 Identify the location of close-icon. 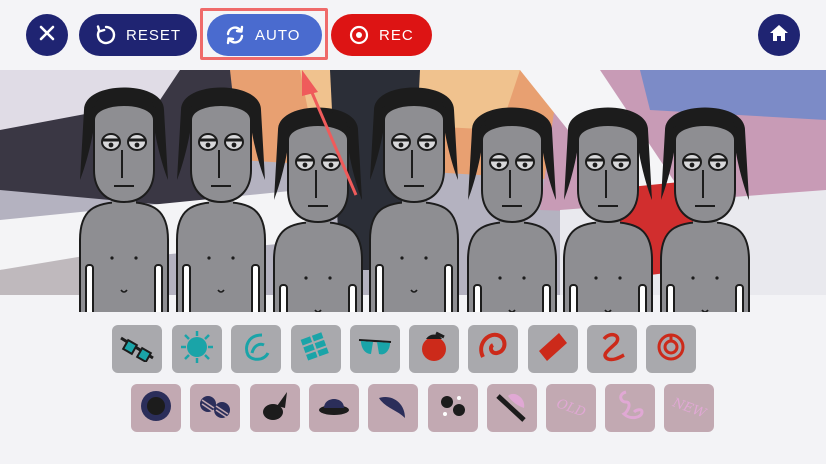
(47, 35).